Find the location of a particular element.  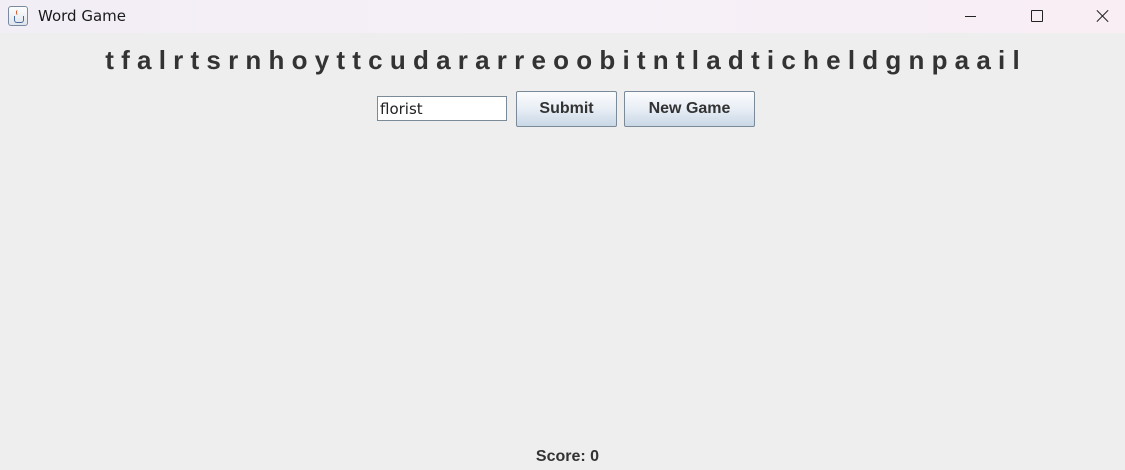

close-button is located at coordinates (1102, 16).